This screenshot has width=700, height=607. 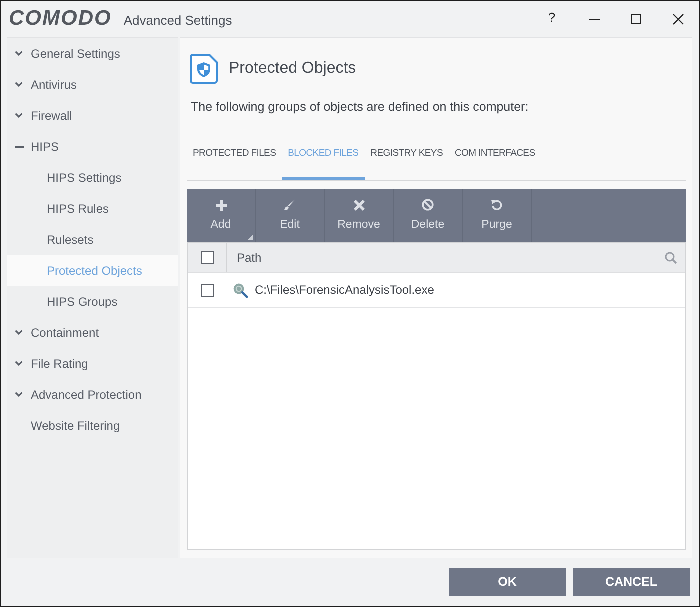 What do you see at coordinates (234, 155) in the screenshot?
I see `tab: PROTECTED FILES` at bounding box center [234, 155].